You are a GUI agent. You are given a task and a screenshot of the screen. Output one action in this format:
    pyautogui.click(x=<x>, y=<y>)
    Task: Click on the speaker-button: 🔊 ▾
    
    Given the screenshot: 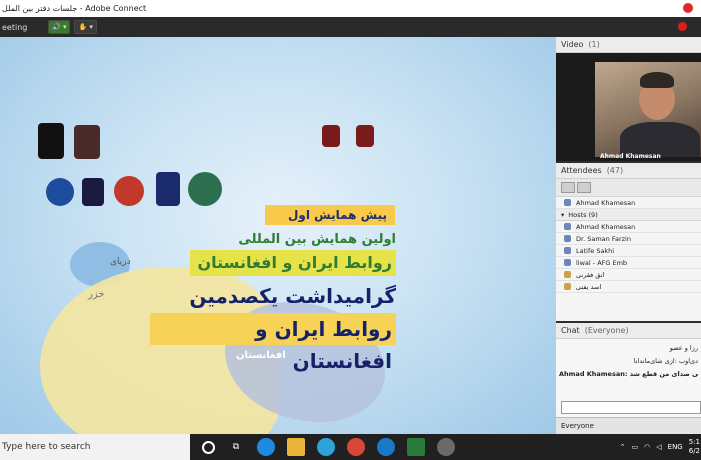 What is the action you would take?
    pyautogui.click(x=59, y=27)
    